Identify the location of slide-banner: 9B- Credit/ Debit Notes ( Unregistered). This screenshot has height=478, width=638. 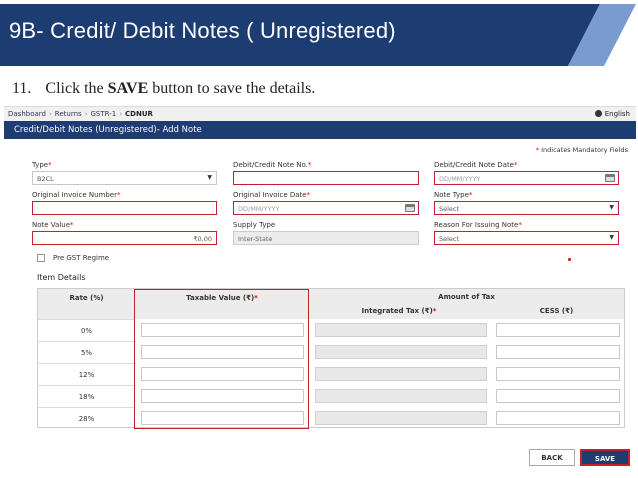
(319, 35).